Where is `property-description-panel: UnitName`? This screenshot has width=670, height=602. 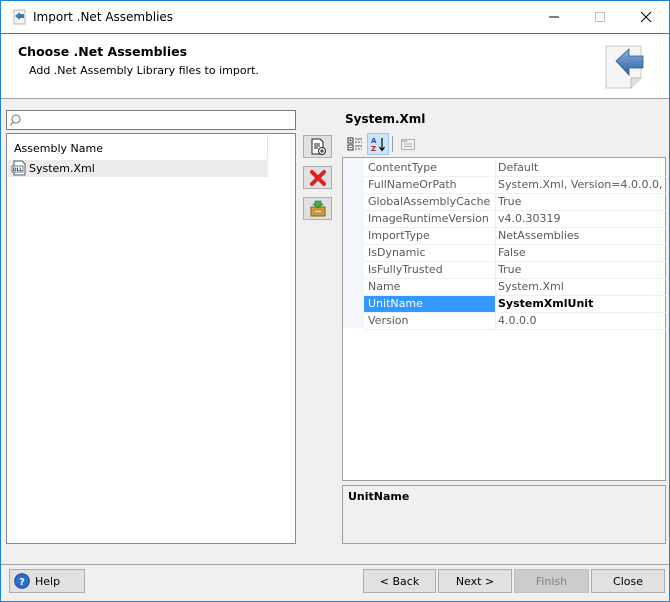 property-description-panel: UnitName is located at coordinates (504, 514).